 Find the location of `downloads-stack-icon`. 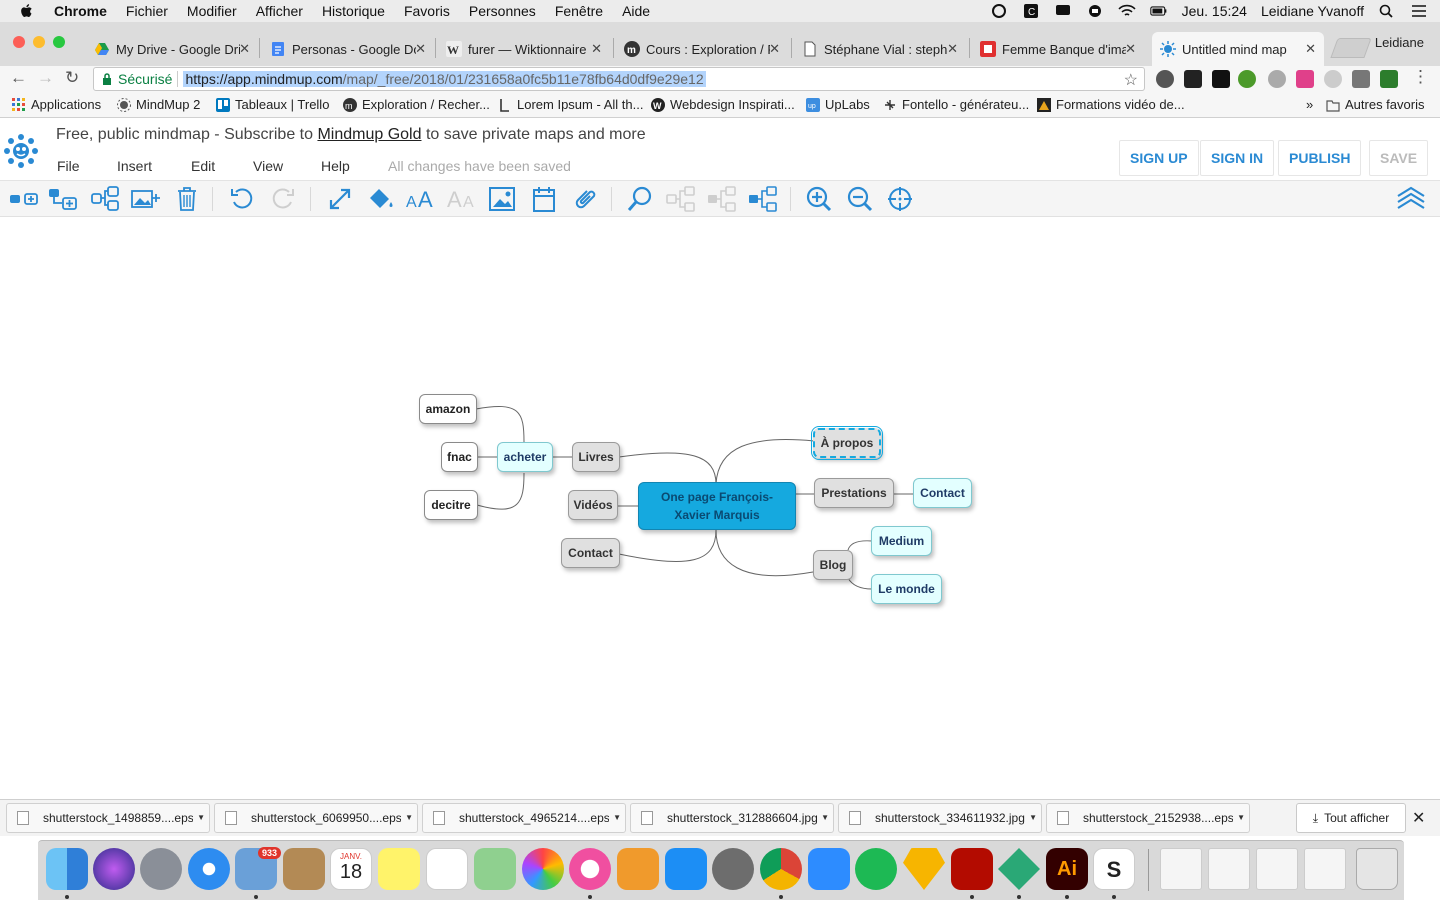

downloads-stack-icon is located at coordinates (1181, 869).